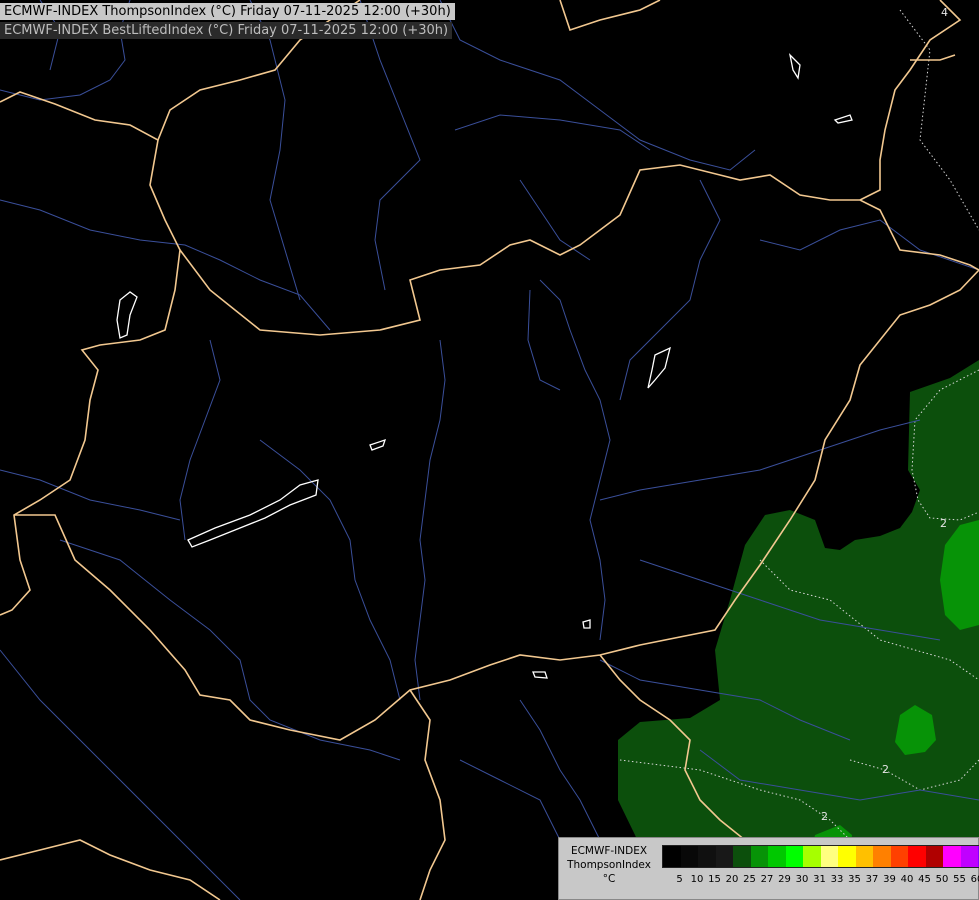 The width and height of the screenshot is (979, 900). I want to click on legend-label-line: ThompsonIndex, so click(609, 865).